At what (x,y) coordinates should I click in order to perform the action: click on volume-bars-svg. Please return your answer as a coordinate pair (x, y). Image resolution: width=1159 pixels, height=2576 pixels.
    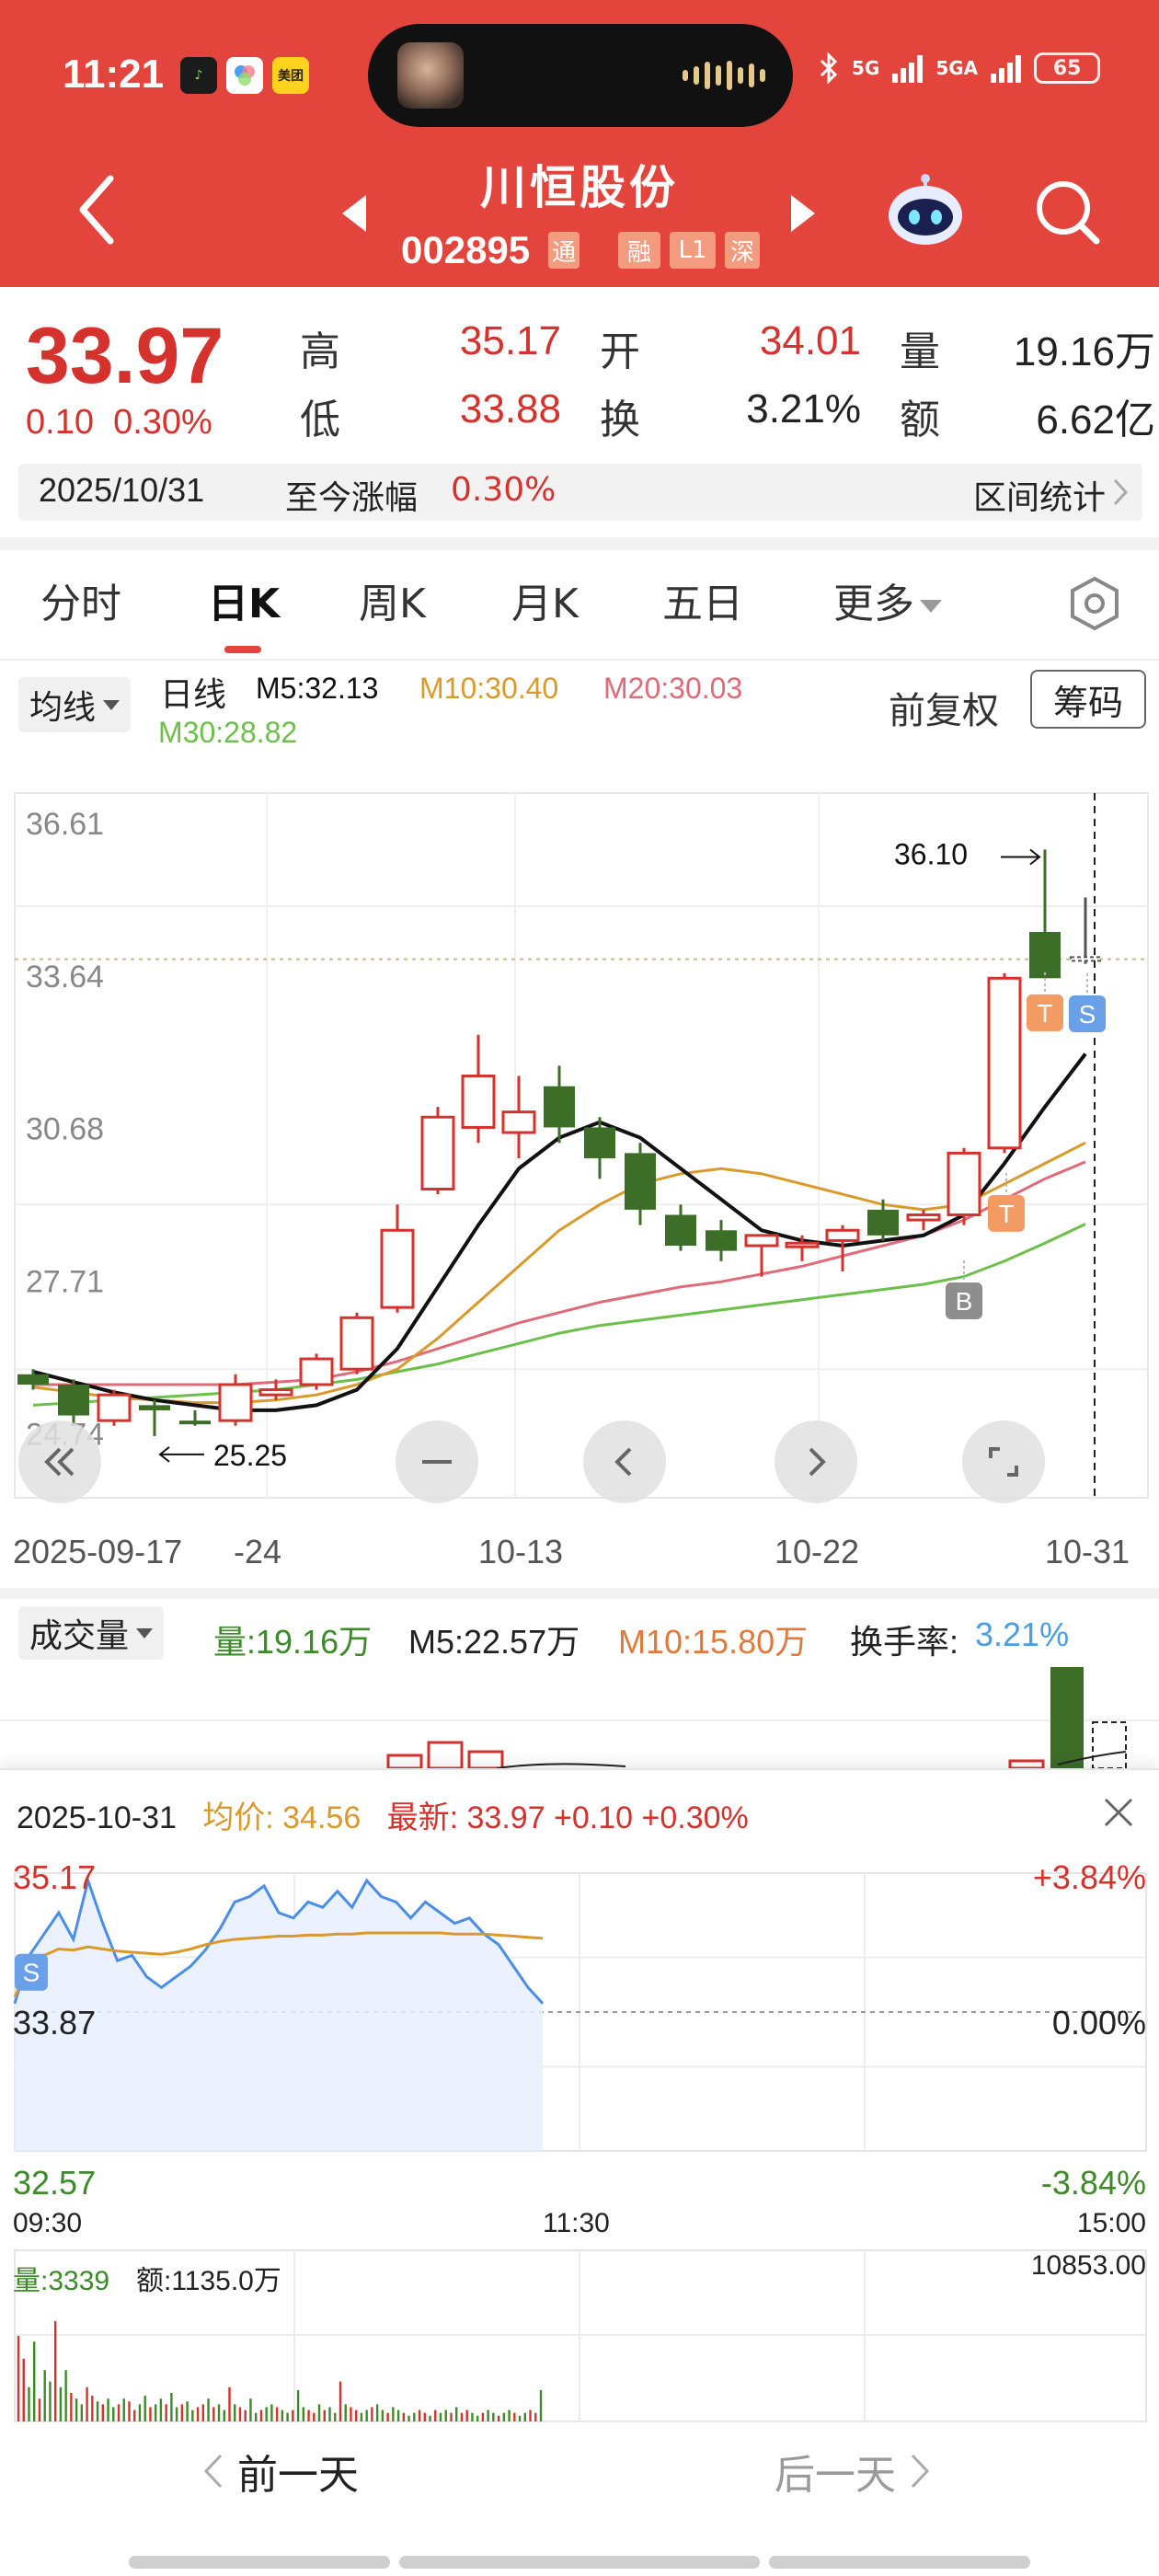
    Looking at the image, I should click on (579, 1717).